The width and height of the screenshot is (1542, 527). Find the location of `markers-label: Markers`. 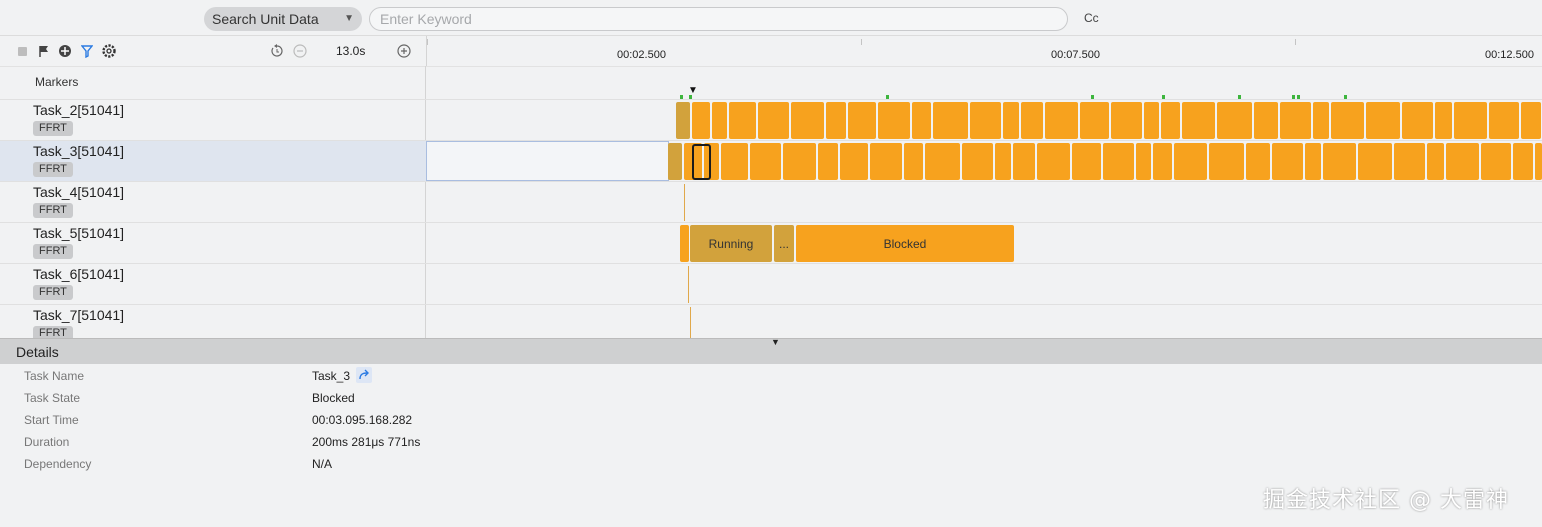

markers-label: Markers is located at coordinates (57, 82).